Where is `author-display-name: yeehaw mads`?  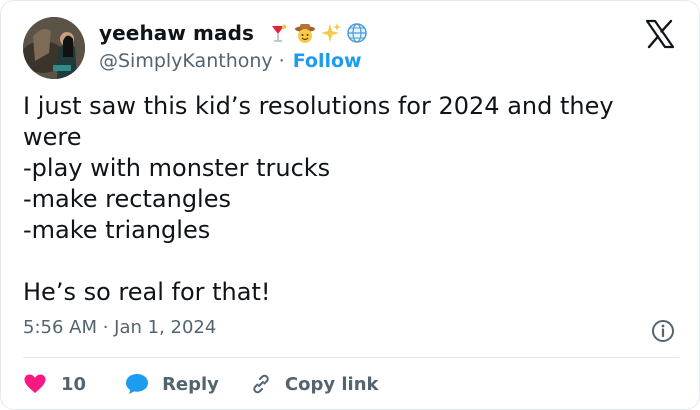 author-display-name: yeehaw mads is located at coordinates (176, 33).